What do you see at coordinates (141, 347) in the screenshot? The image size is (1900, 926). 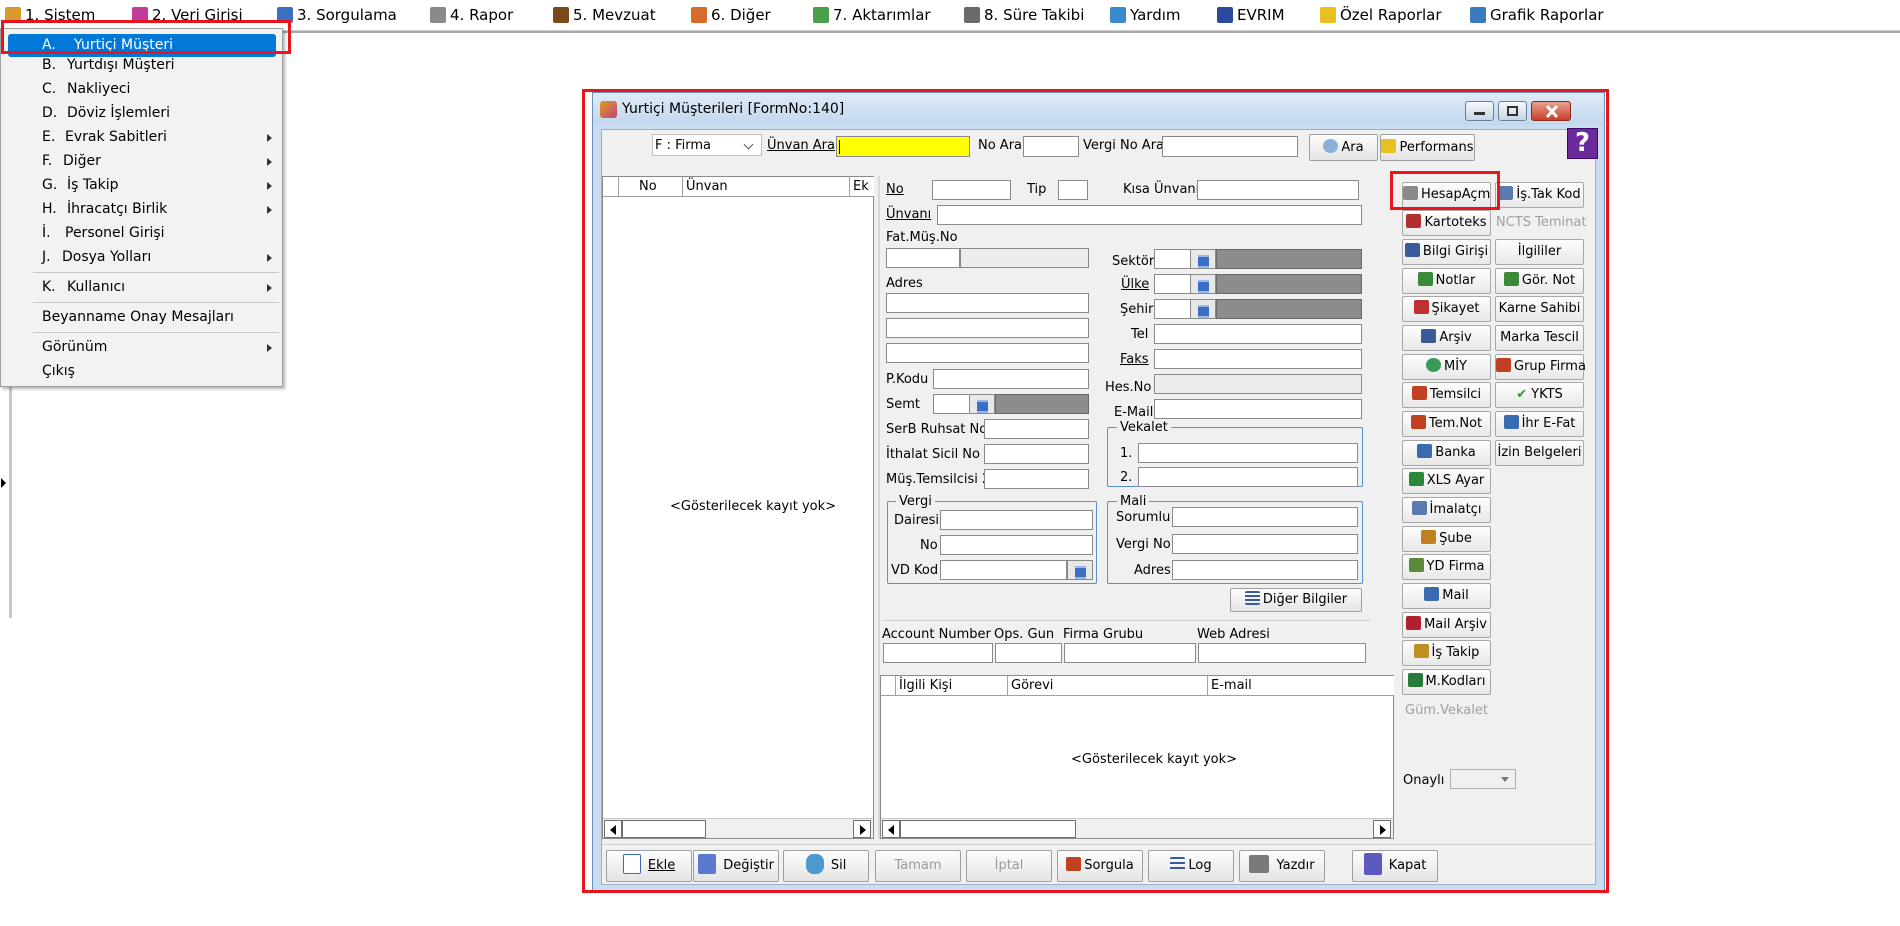 I see `menu-item-gorunum: Görünüm` at bounding box center [141, 347].